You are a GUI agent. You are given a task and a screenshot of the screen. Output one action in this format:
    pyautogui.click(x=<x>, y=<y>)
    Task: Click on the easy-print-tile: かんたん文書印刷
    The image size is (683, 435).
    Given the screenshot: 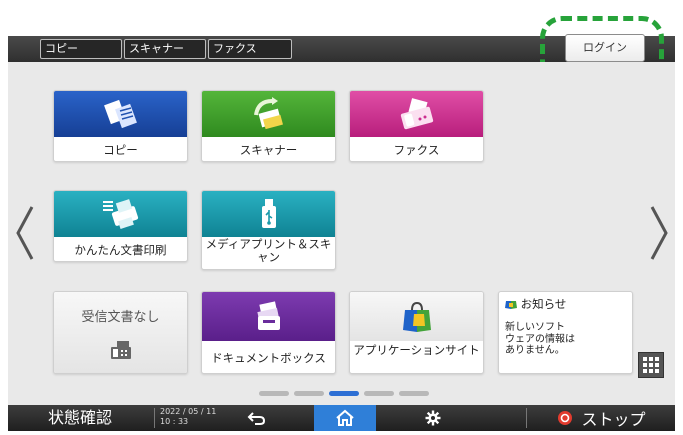 What is the action you would take?
    pyautogui.click(x=120, y=226)
    